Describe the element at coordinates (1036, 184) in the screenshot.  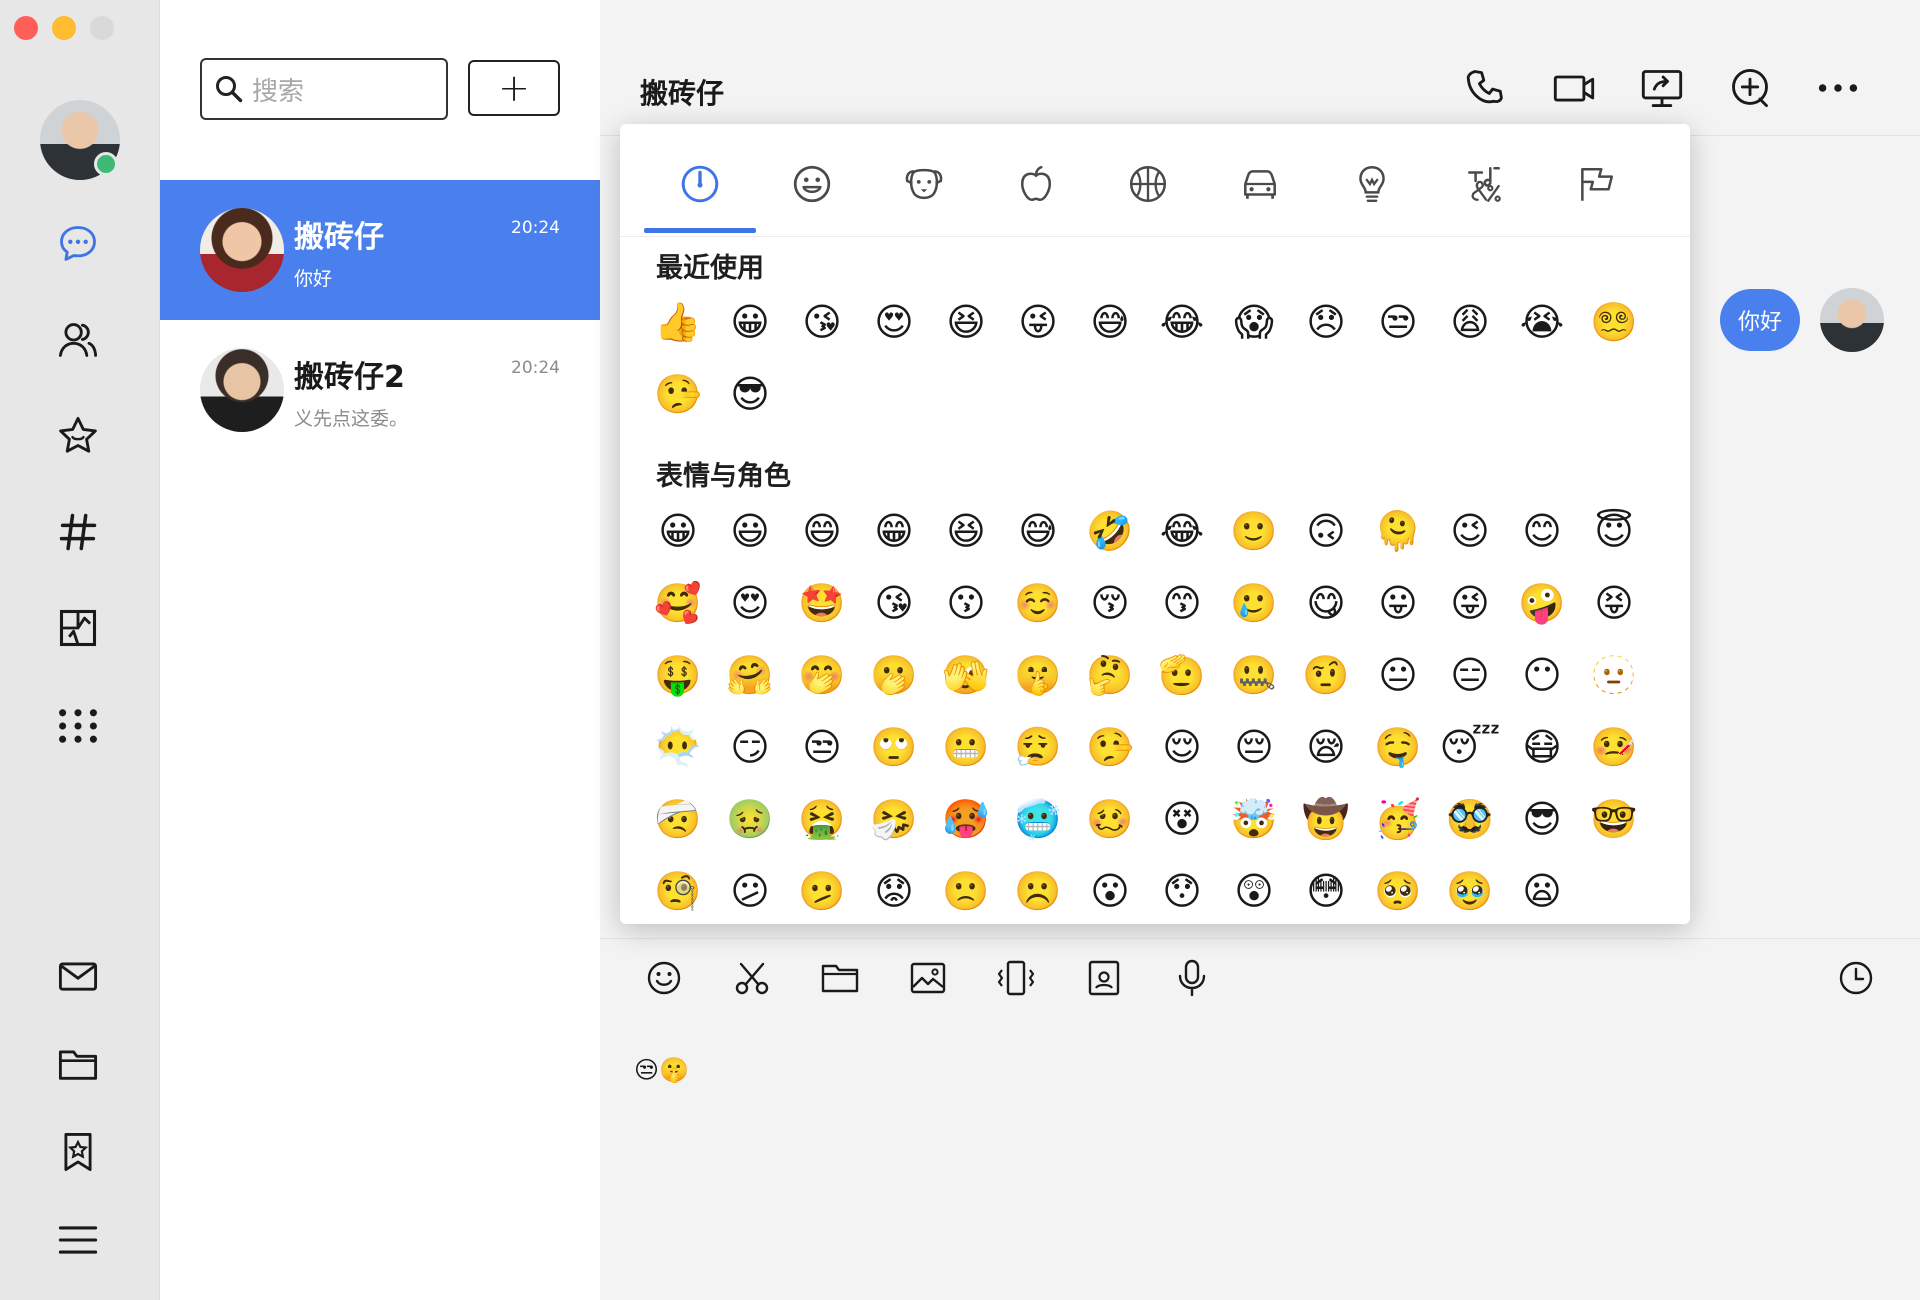
I see `tab-food` at that location.